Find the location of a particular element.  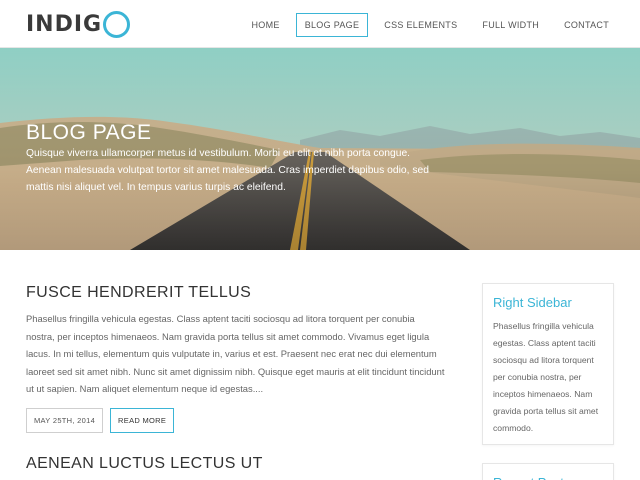

logo-ring-icon is located at coordinates (117, 24).